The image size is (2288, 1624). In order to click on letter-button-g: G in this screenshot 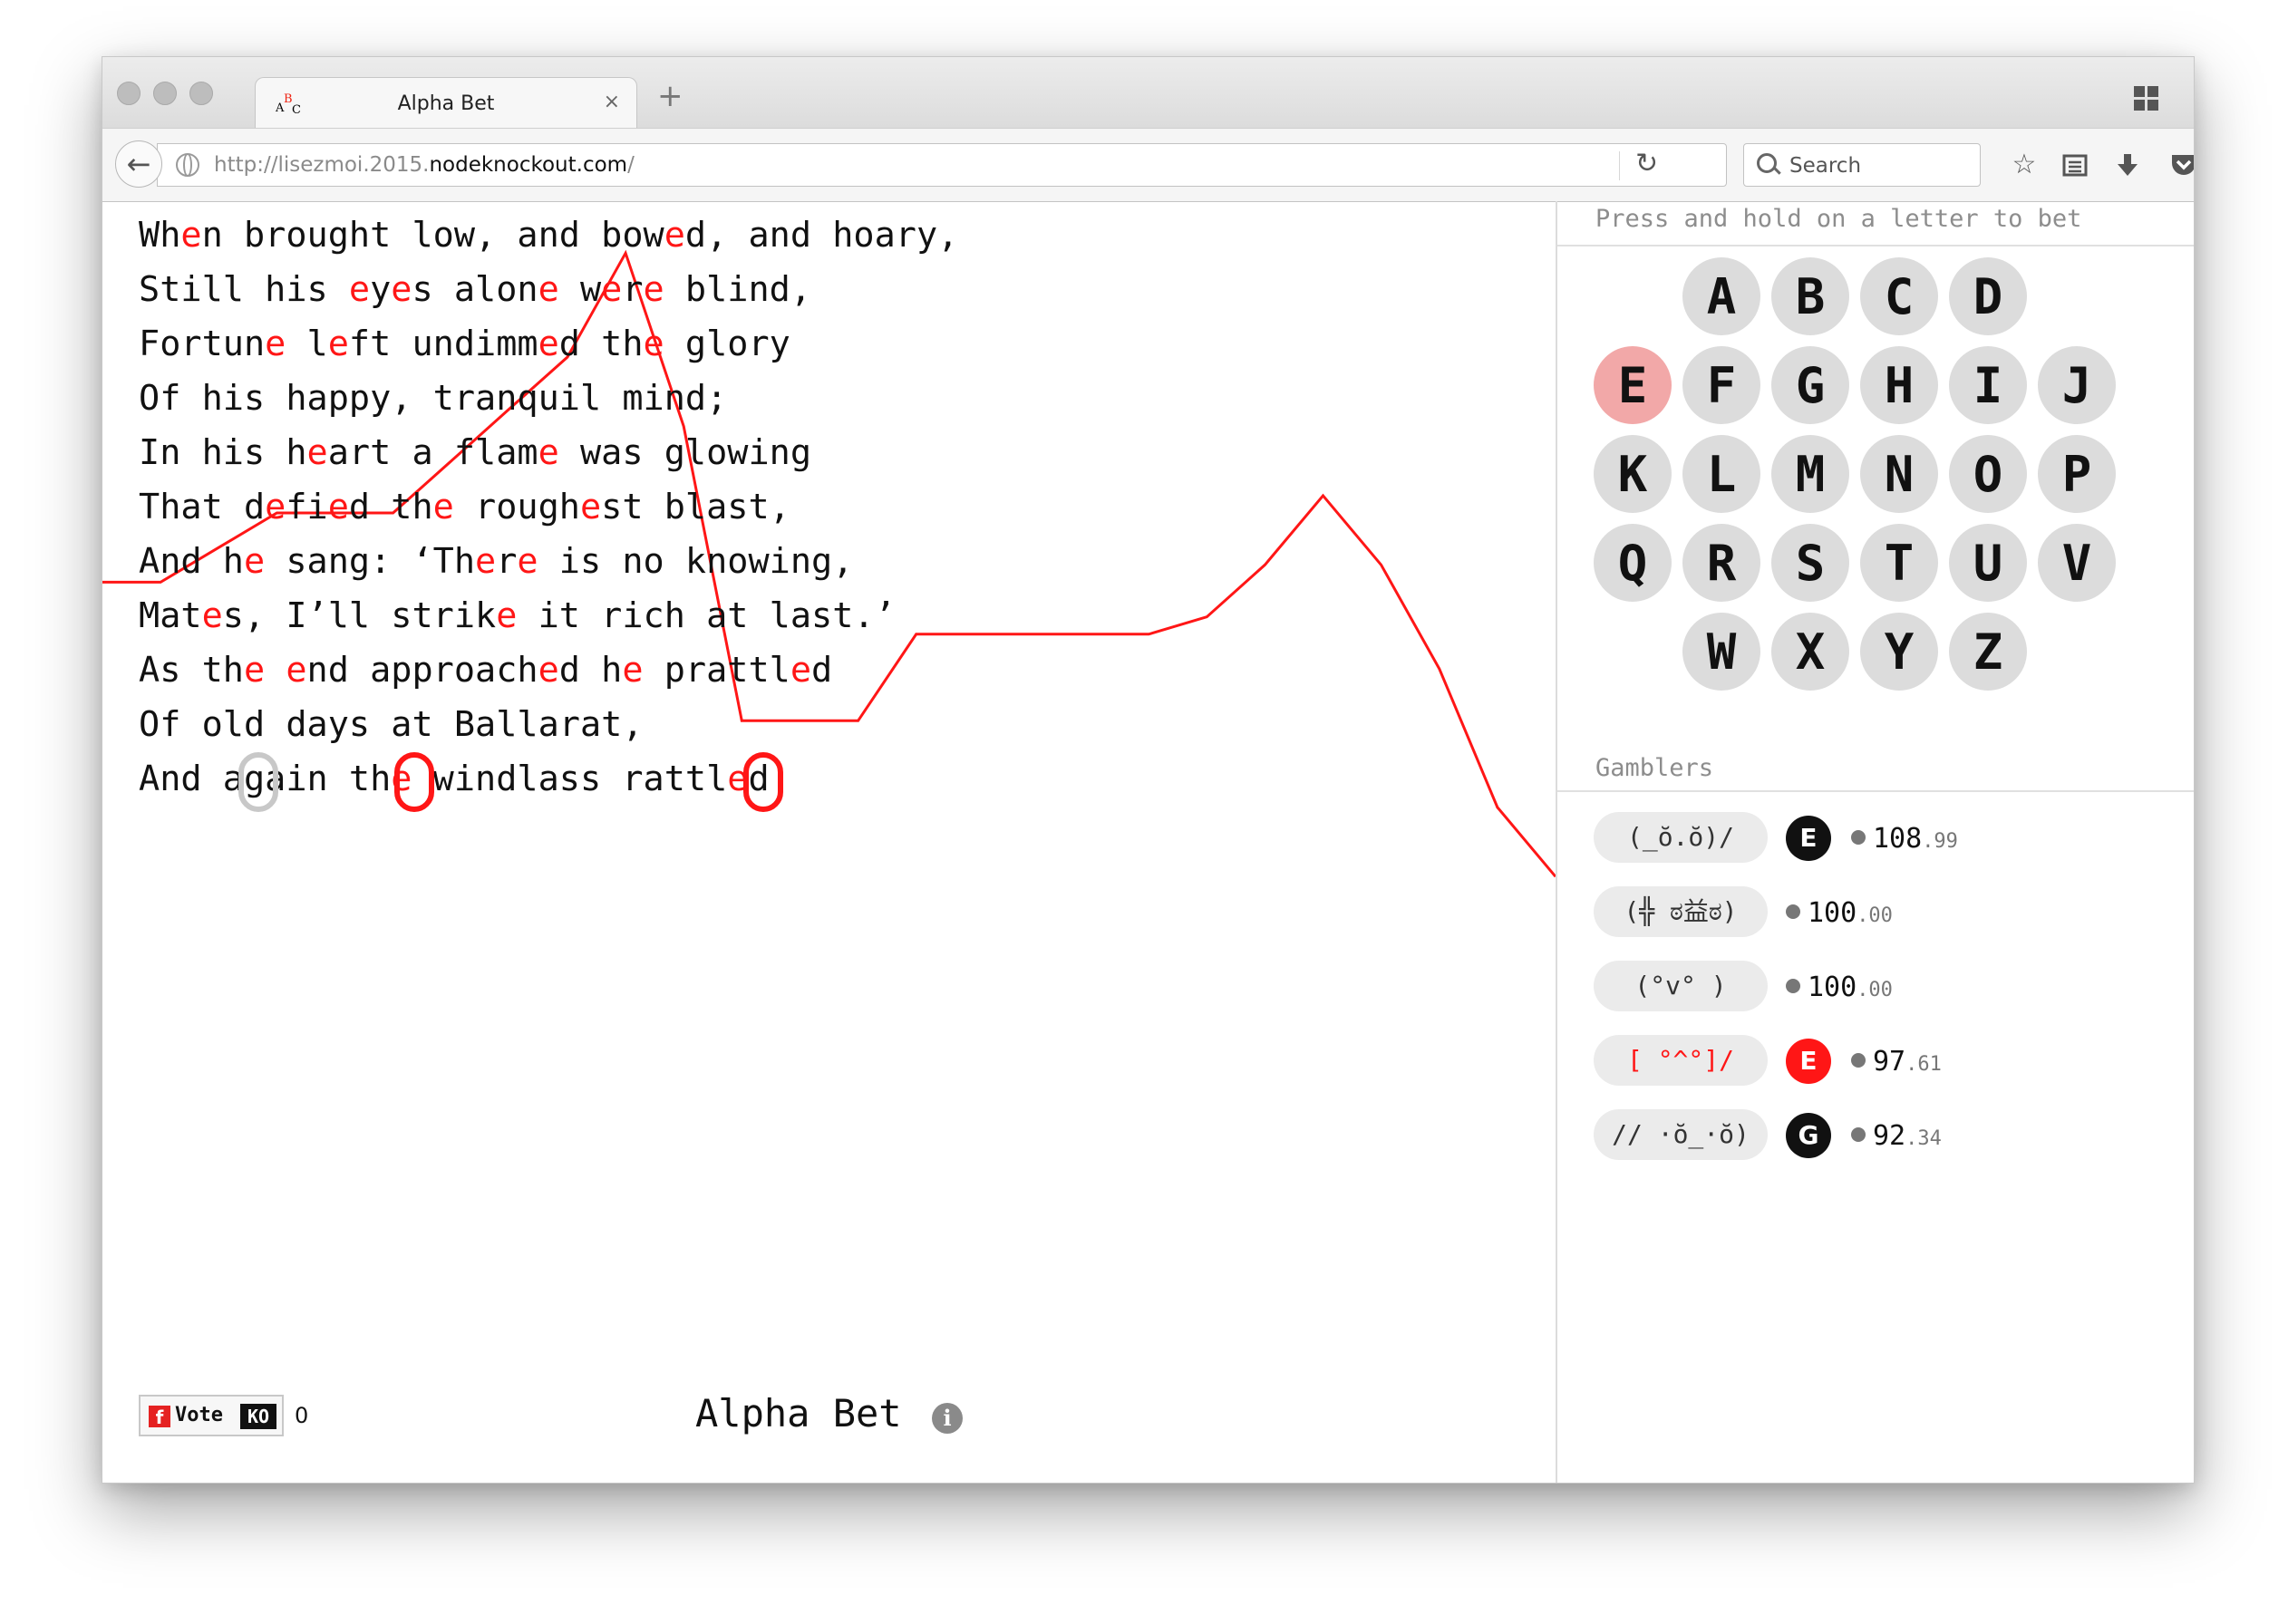, I will do `click(1810, 385)`.